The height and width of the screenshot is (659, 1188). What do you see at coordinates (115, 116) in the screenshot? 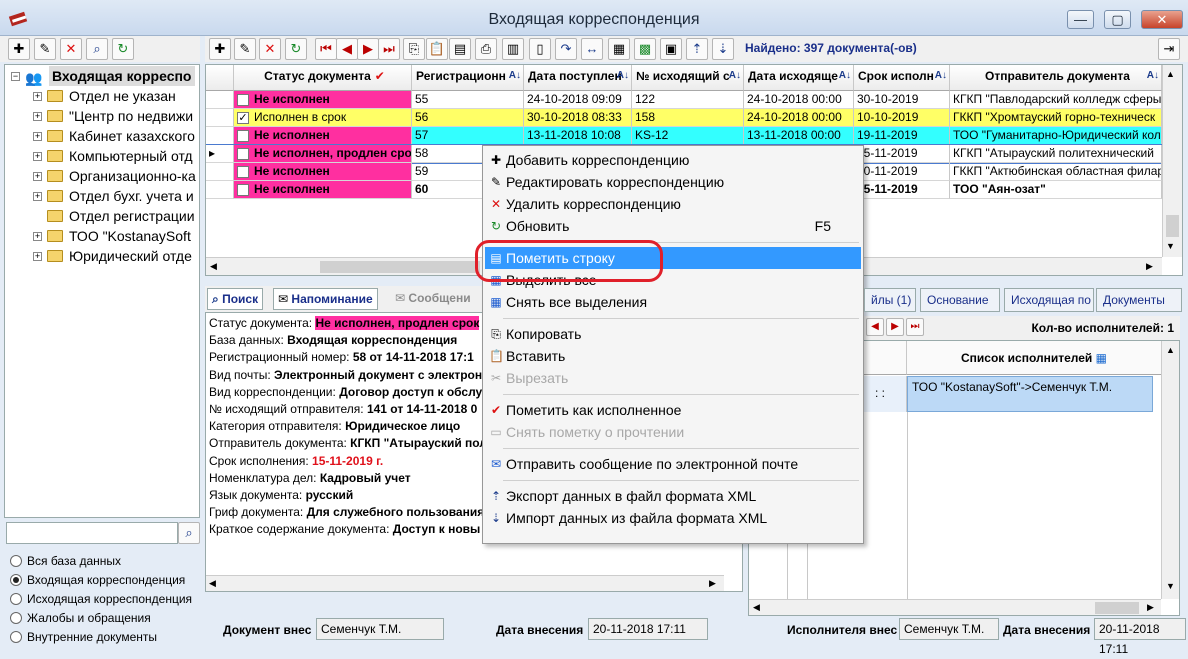
I see `tree-item: + "Центр по недвижи` at bounding box center [115, 116].